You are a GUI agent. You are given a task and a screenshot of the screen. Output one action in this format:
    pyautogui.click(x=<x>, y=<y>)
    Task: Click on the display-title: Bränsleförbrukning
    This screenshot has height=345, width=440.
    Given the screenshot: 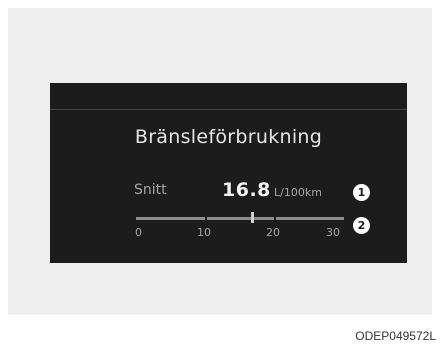 What is the action you would take?
    pyautogui.click(x=228, y=137)
    